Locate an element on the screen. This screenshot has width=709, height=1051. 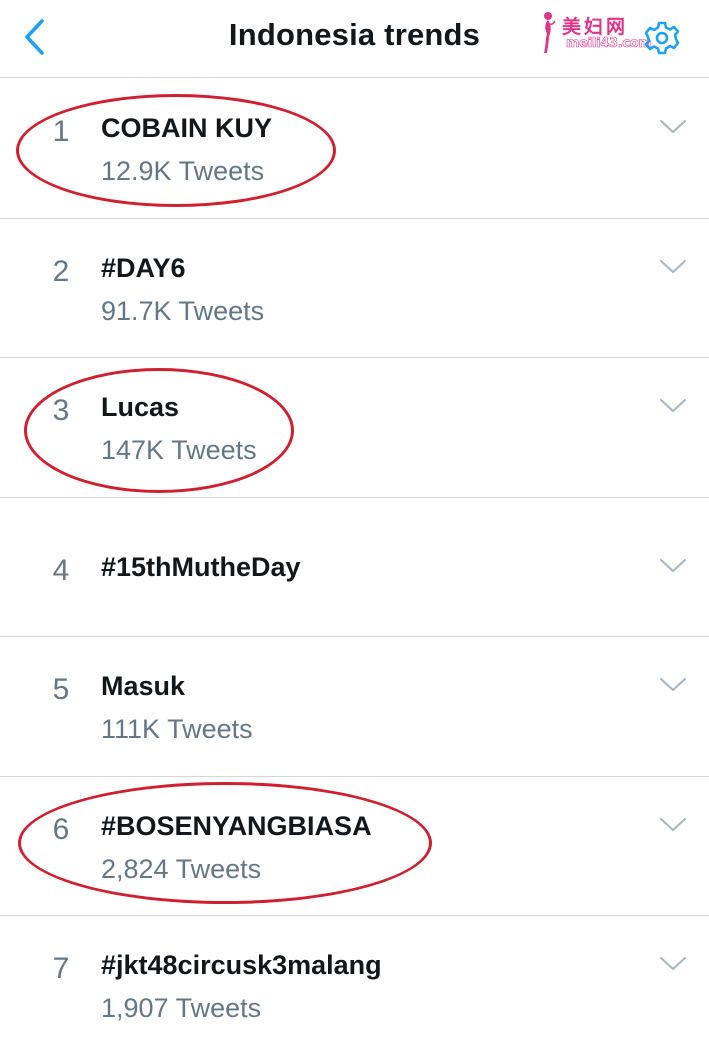
trend-rank: 3 is located at coordinates (61, 410).